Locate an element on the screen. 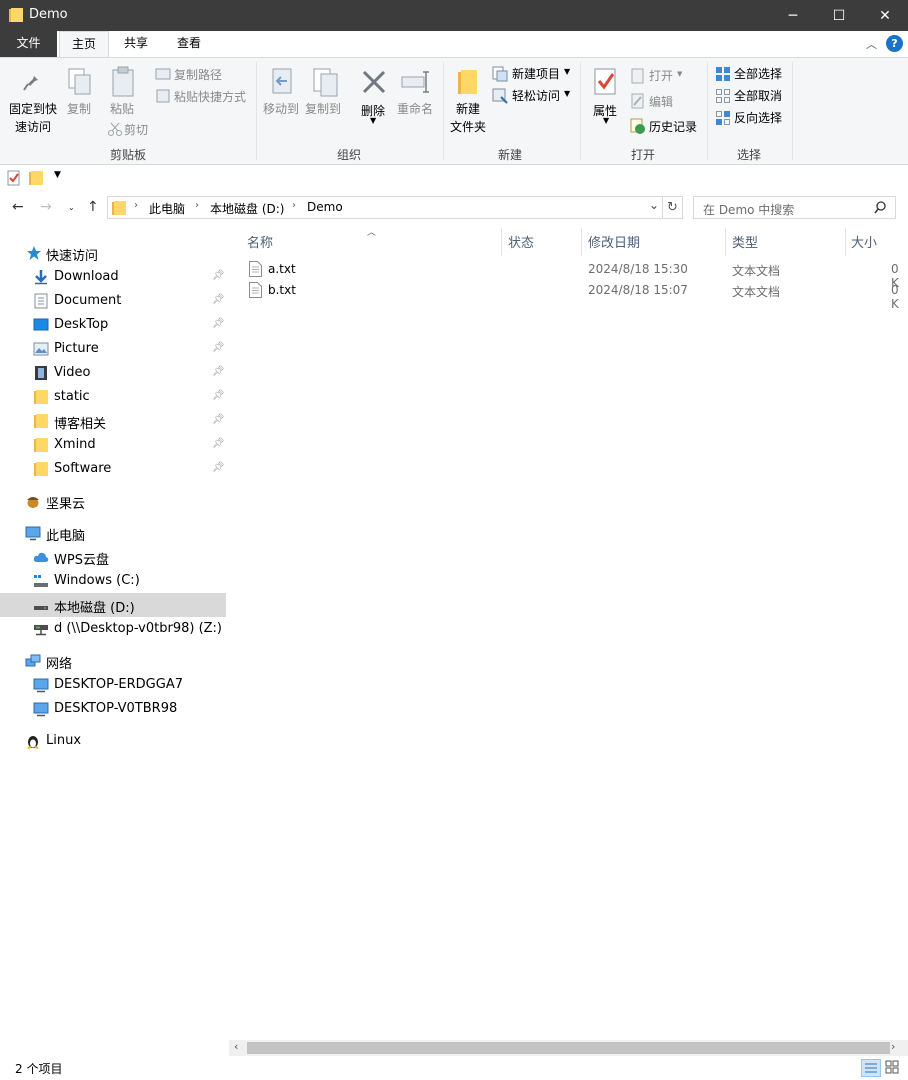  tab-share: 共享 is located at coordinates (136, 44).